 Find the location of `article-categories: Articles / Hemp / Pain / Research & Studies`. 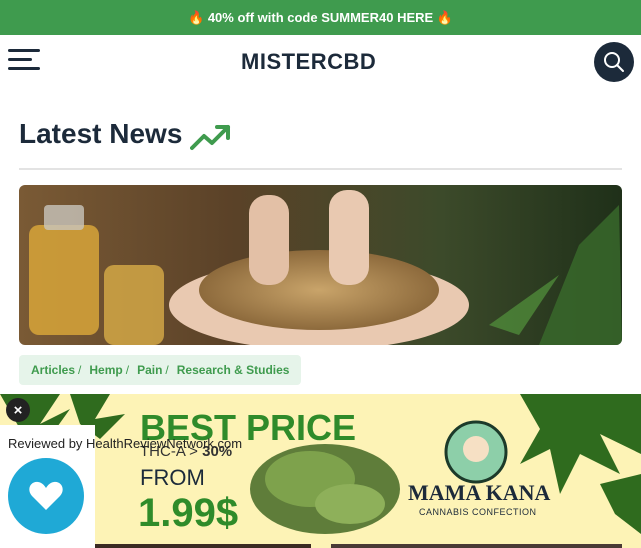

article-categories: Articles / Hemp / Pain / Research & Studies is located at coordinates (160, 370).